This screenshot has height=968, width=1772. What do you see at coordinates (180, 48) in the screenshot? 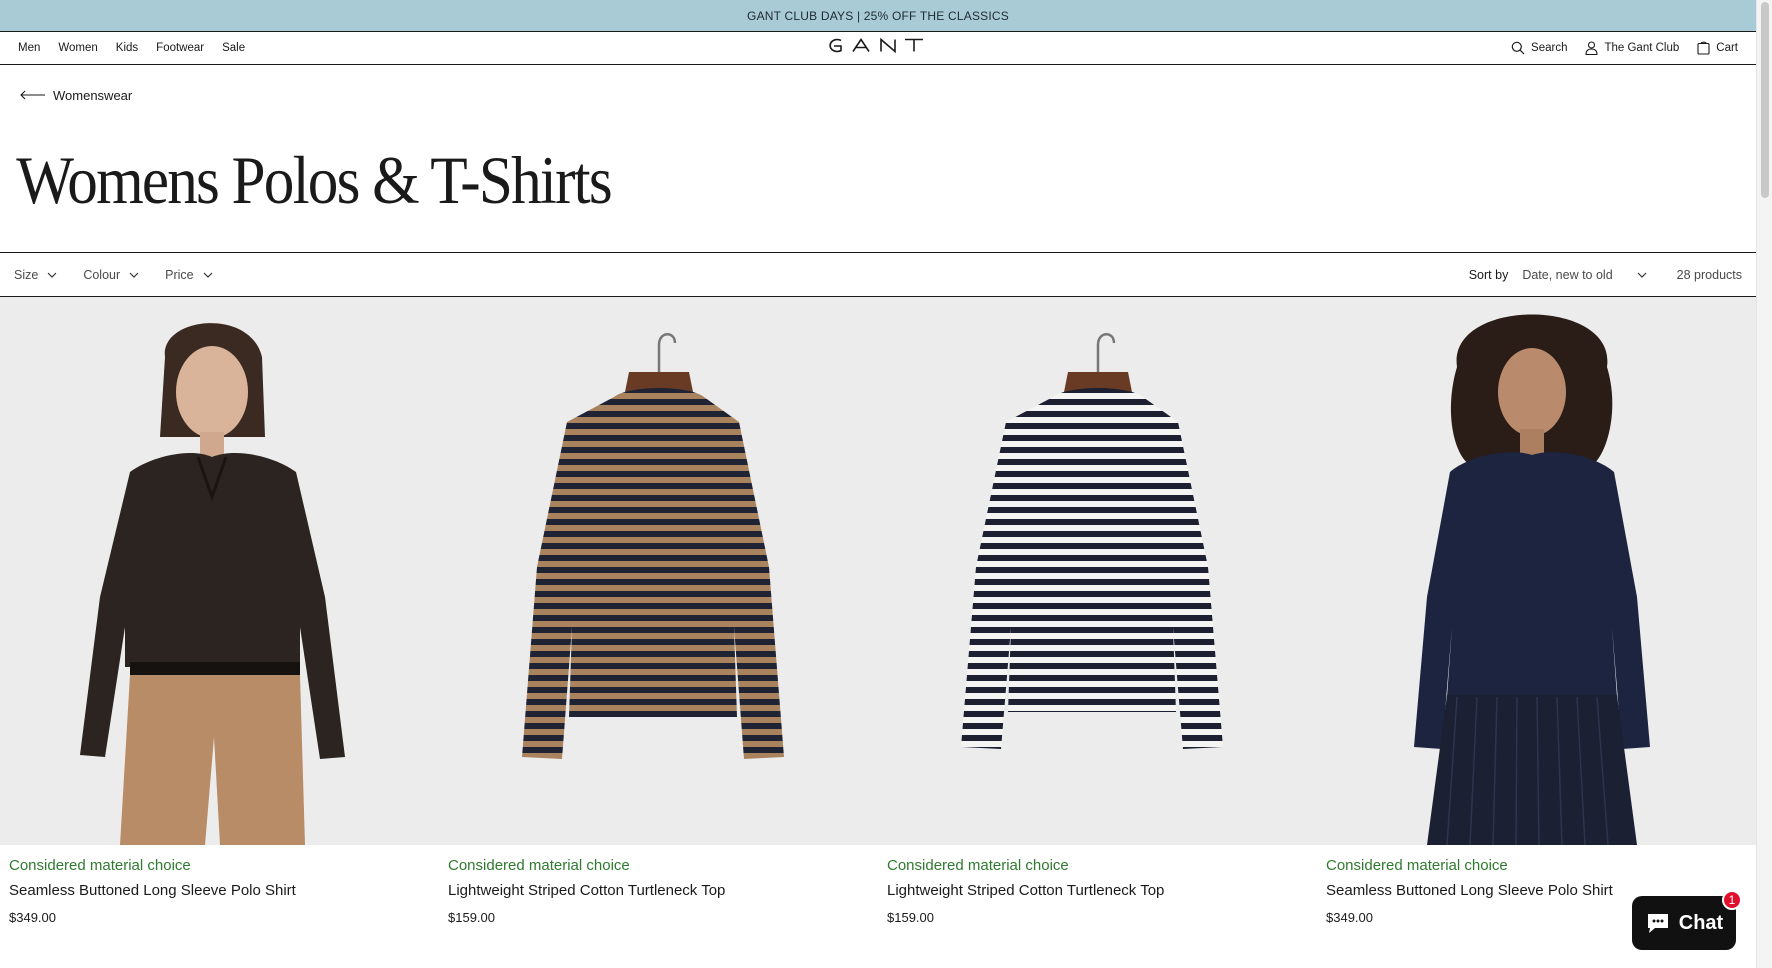
I see `nav-footwear: Footwear` at bounding box center [180, 48].